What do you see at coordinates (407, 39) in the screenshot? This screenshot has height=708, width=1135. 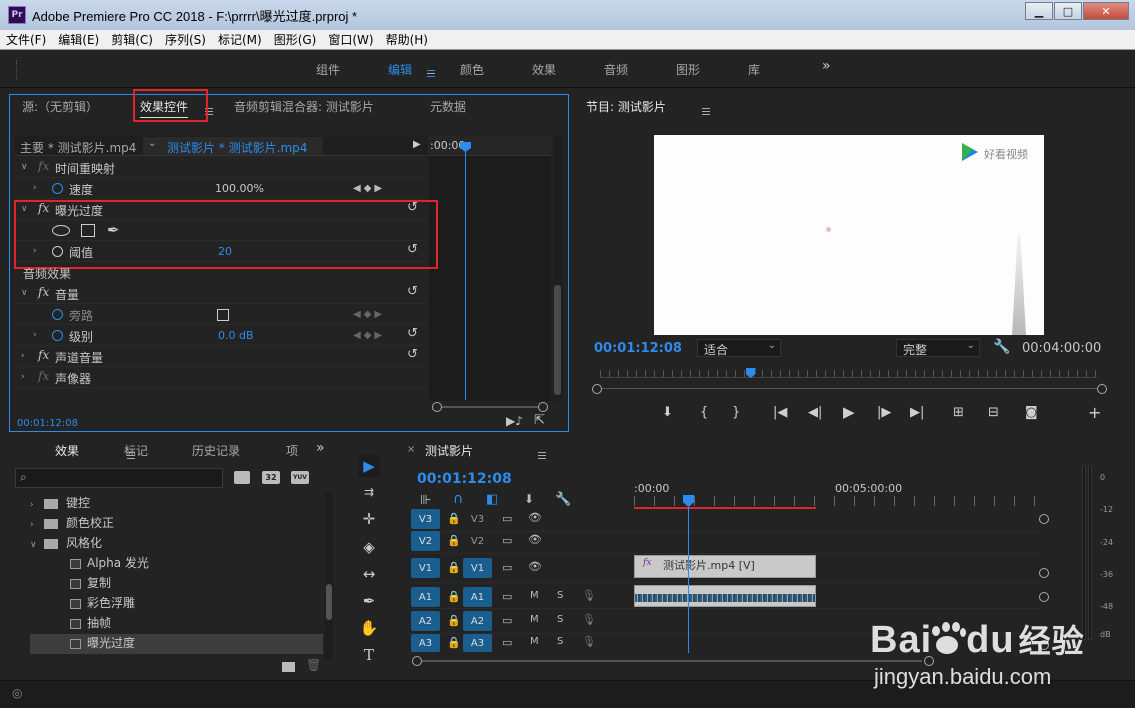 I see `menu-help: 帮助(H)` at bounding box center [407, 39].